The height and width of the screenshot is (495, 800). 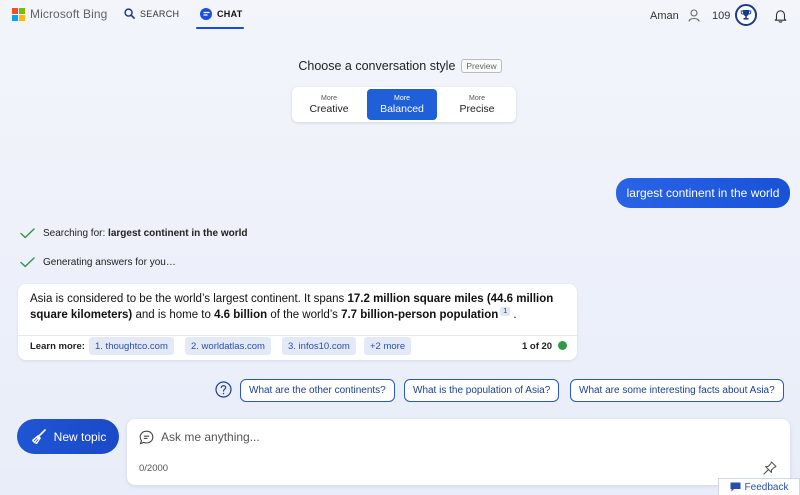 I want to click on style-option-label: Creative, so click(x=329, y=108).